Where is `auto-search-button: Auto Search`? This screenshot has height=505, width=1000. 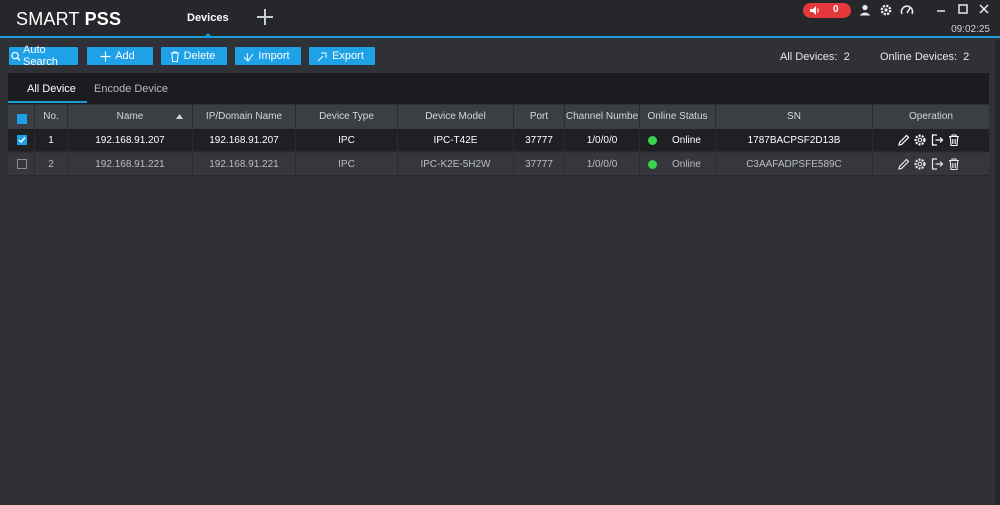
auto-search-button: Auto Search is located at coordinates (43, 56).